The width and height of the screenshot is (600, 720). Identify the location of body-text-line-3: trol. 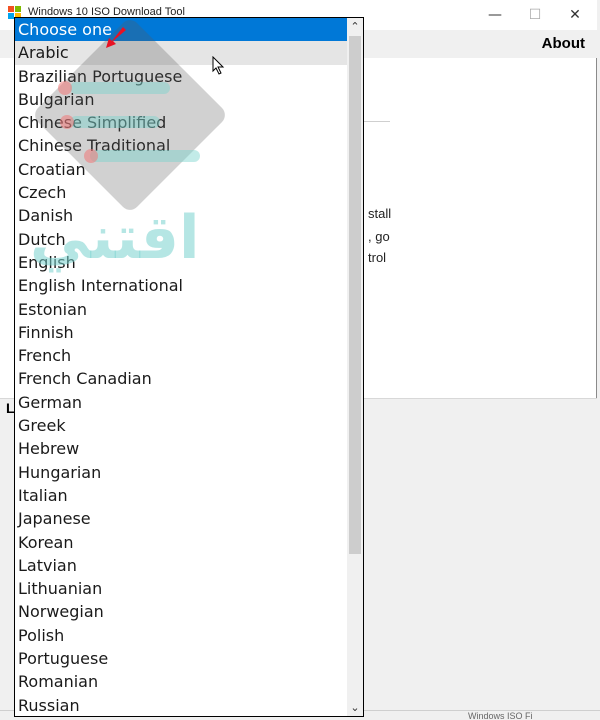
(377, 257).